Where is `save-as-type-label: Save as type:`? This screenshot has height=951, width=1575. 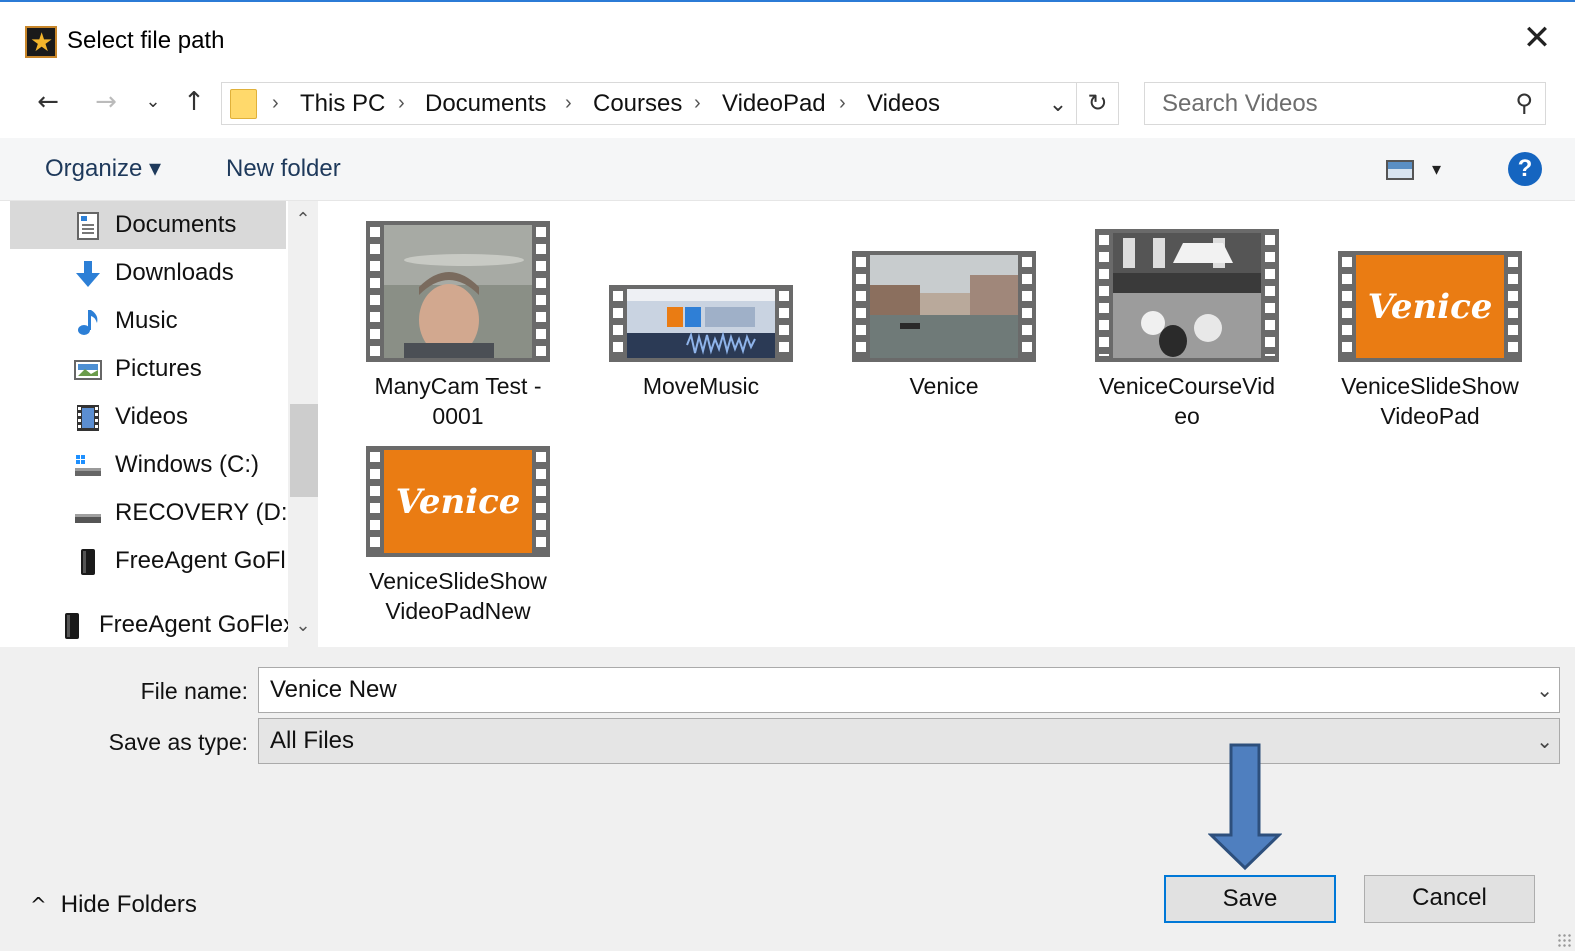 save-as-type-label: Save as type: is located at coordinates (178, 742).